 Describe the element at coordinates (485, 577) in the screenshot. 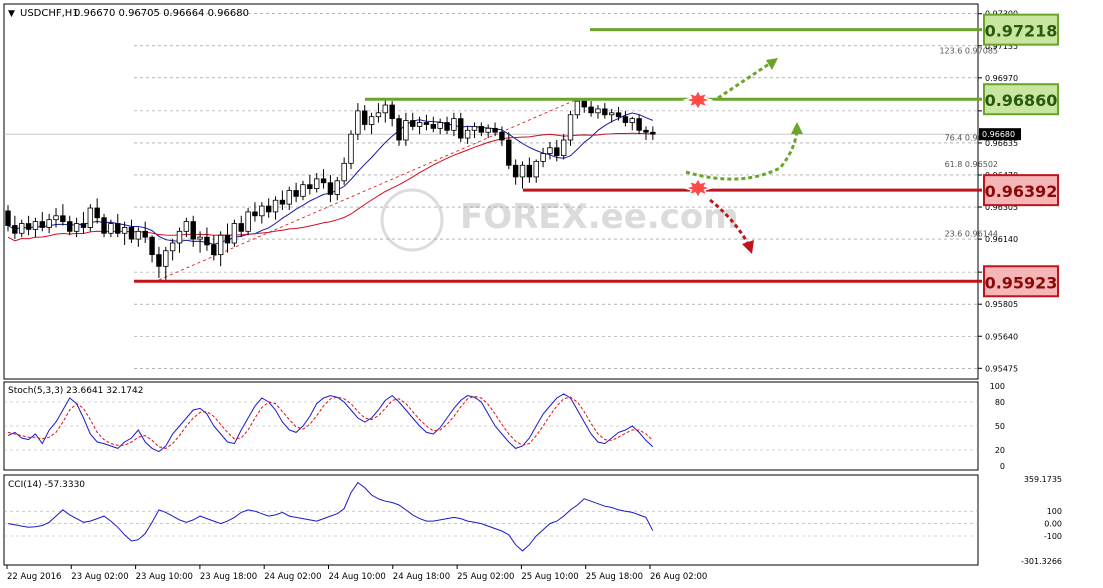

I see `x-axis-label: 25 Aug 02:00` at that location.